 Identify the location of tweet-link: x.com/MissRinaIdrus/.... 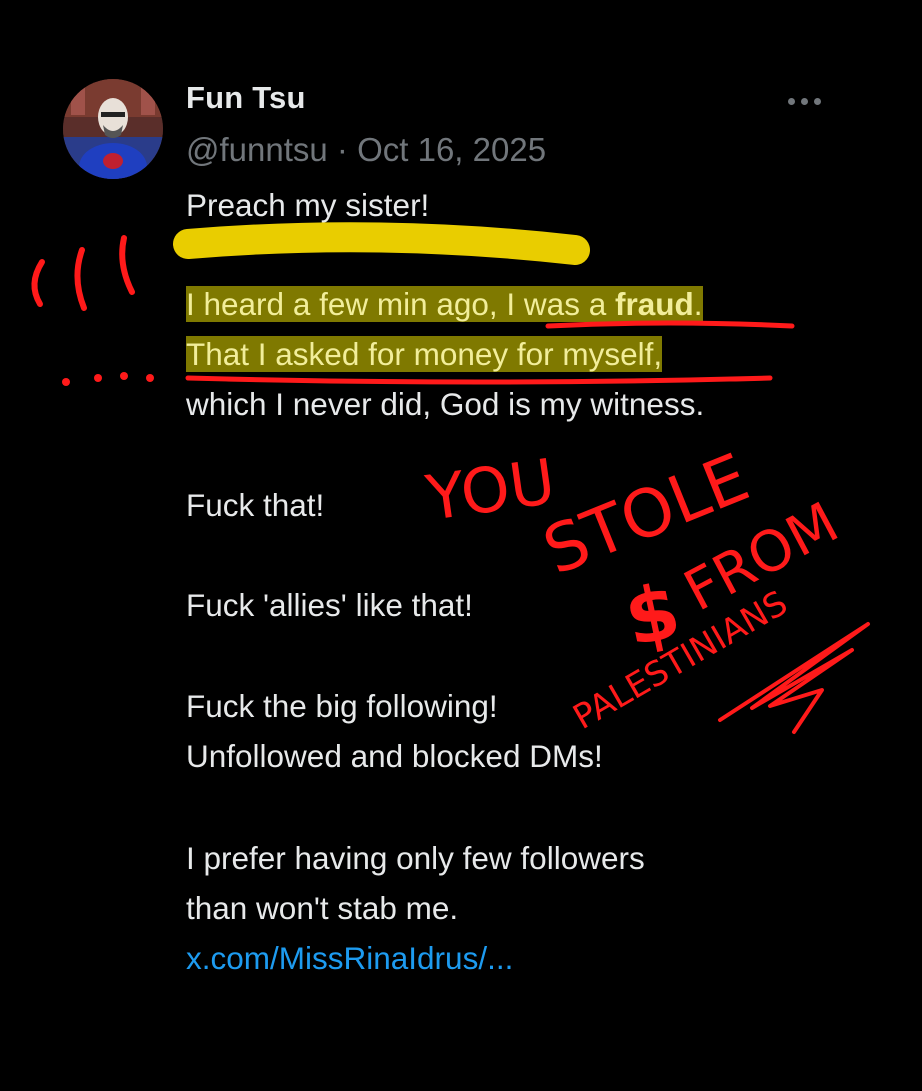
(349, 958).